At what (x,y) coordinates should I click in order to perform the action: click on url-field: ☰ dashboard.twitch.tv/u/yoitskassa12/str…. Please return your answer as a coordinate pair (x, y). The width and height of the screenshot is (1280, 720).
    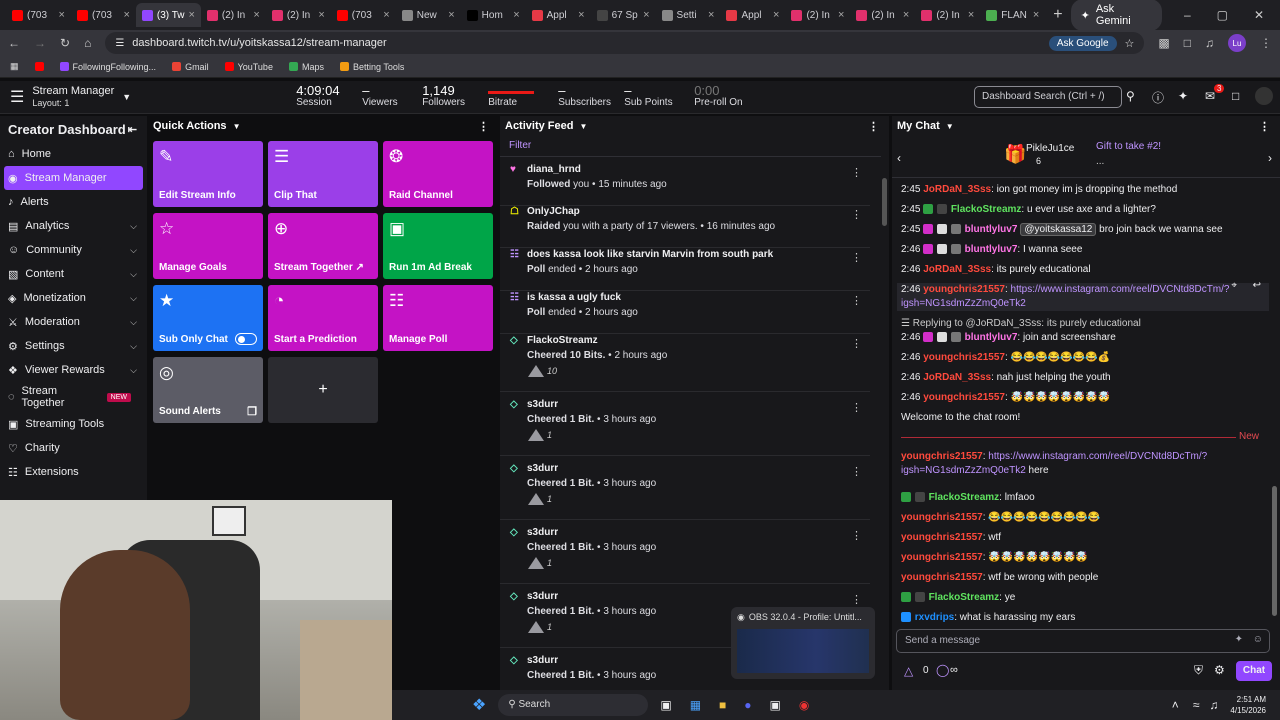
    Looking at the image, I should click on (625, 43).